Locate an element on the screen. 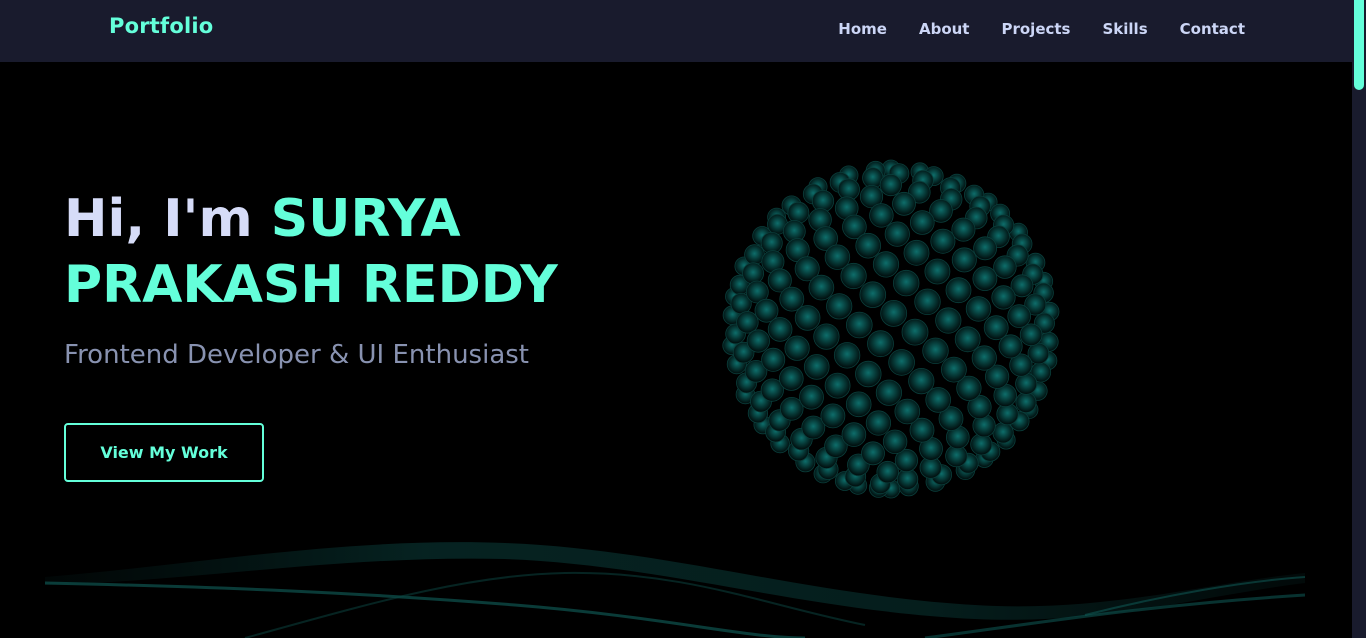 This screenshot has height=638, width=1366. logo-link: Portfolio is located at coordinates (161, 26).